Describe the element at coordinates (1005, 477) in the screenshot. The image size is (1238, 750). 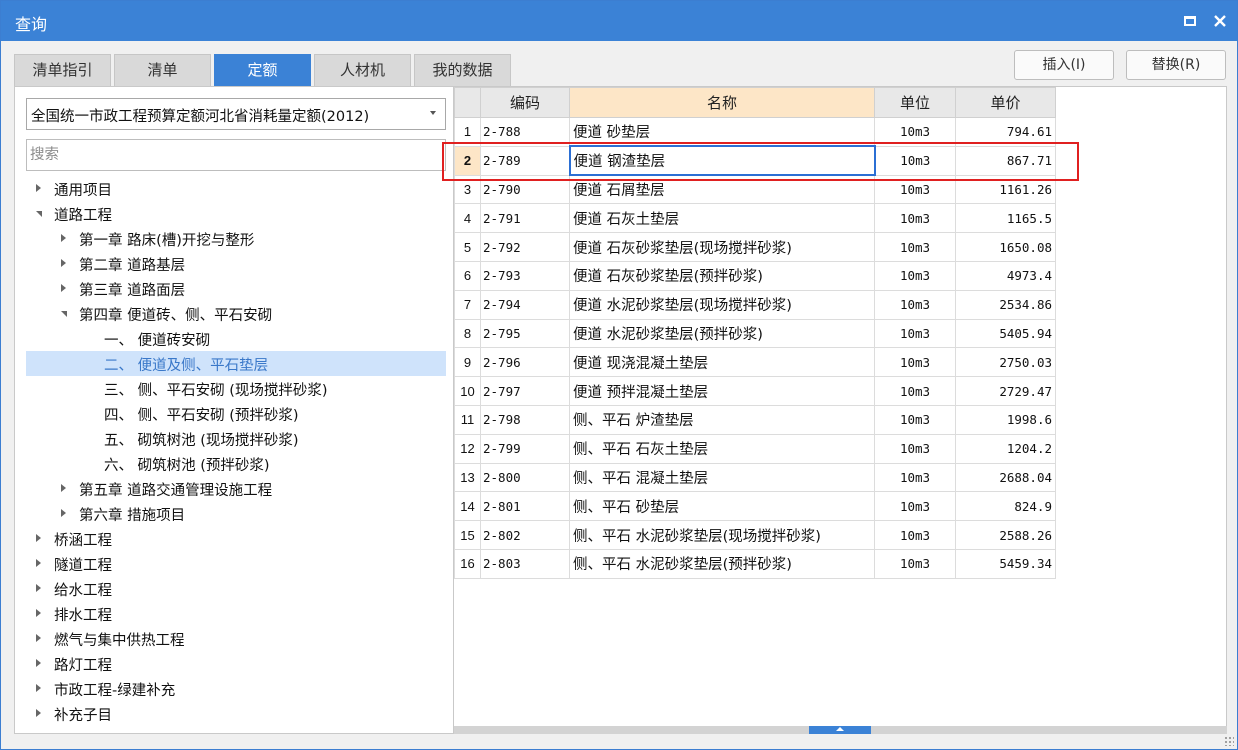
I see `price-cell: 2688.04` at that location.